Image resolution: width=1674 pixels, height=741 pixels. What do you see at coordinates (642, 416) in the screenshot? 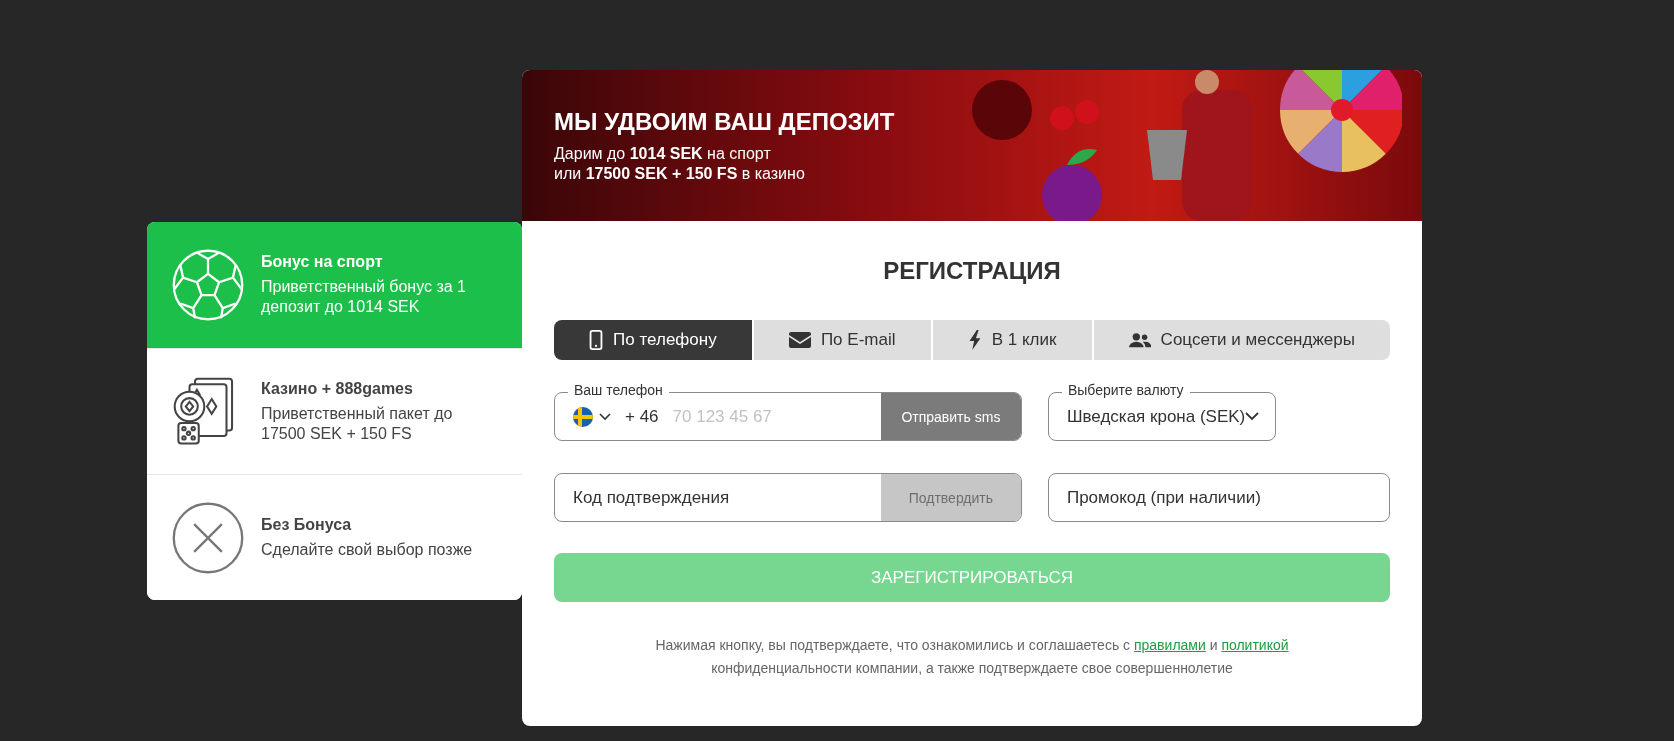
I see `country-code: + 46` at bounding box center [642, 416].